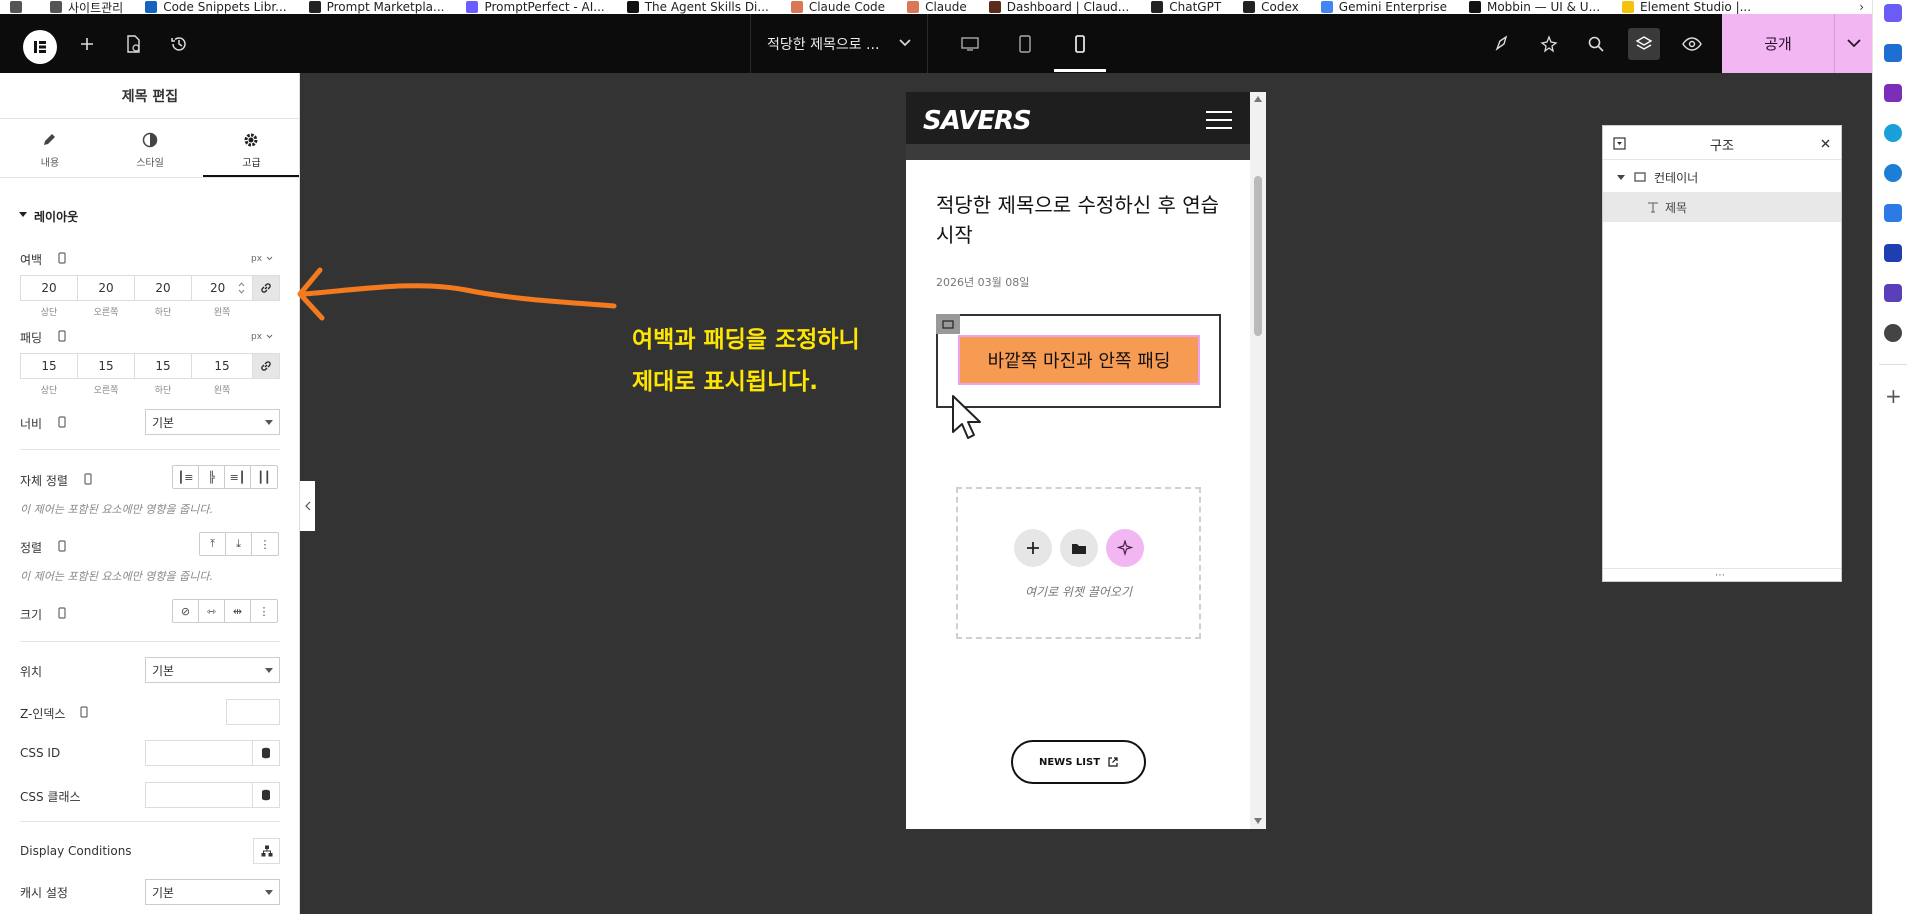 This screenshot has height=914, width=1912. What do you see at coordinates (19, 7) in the screenshot?
I see `bookmark-item` at bounding box center [19, 7].